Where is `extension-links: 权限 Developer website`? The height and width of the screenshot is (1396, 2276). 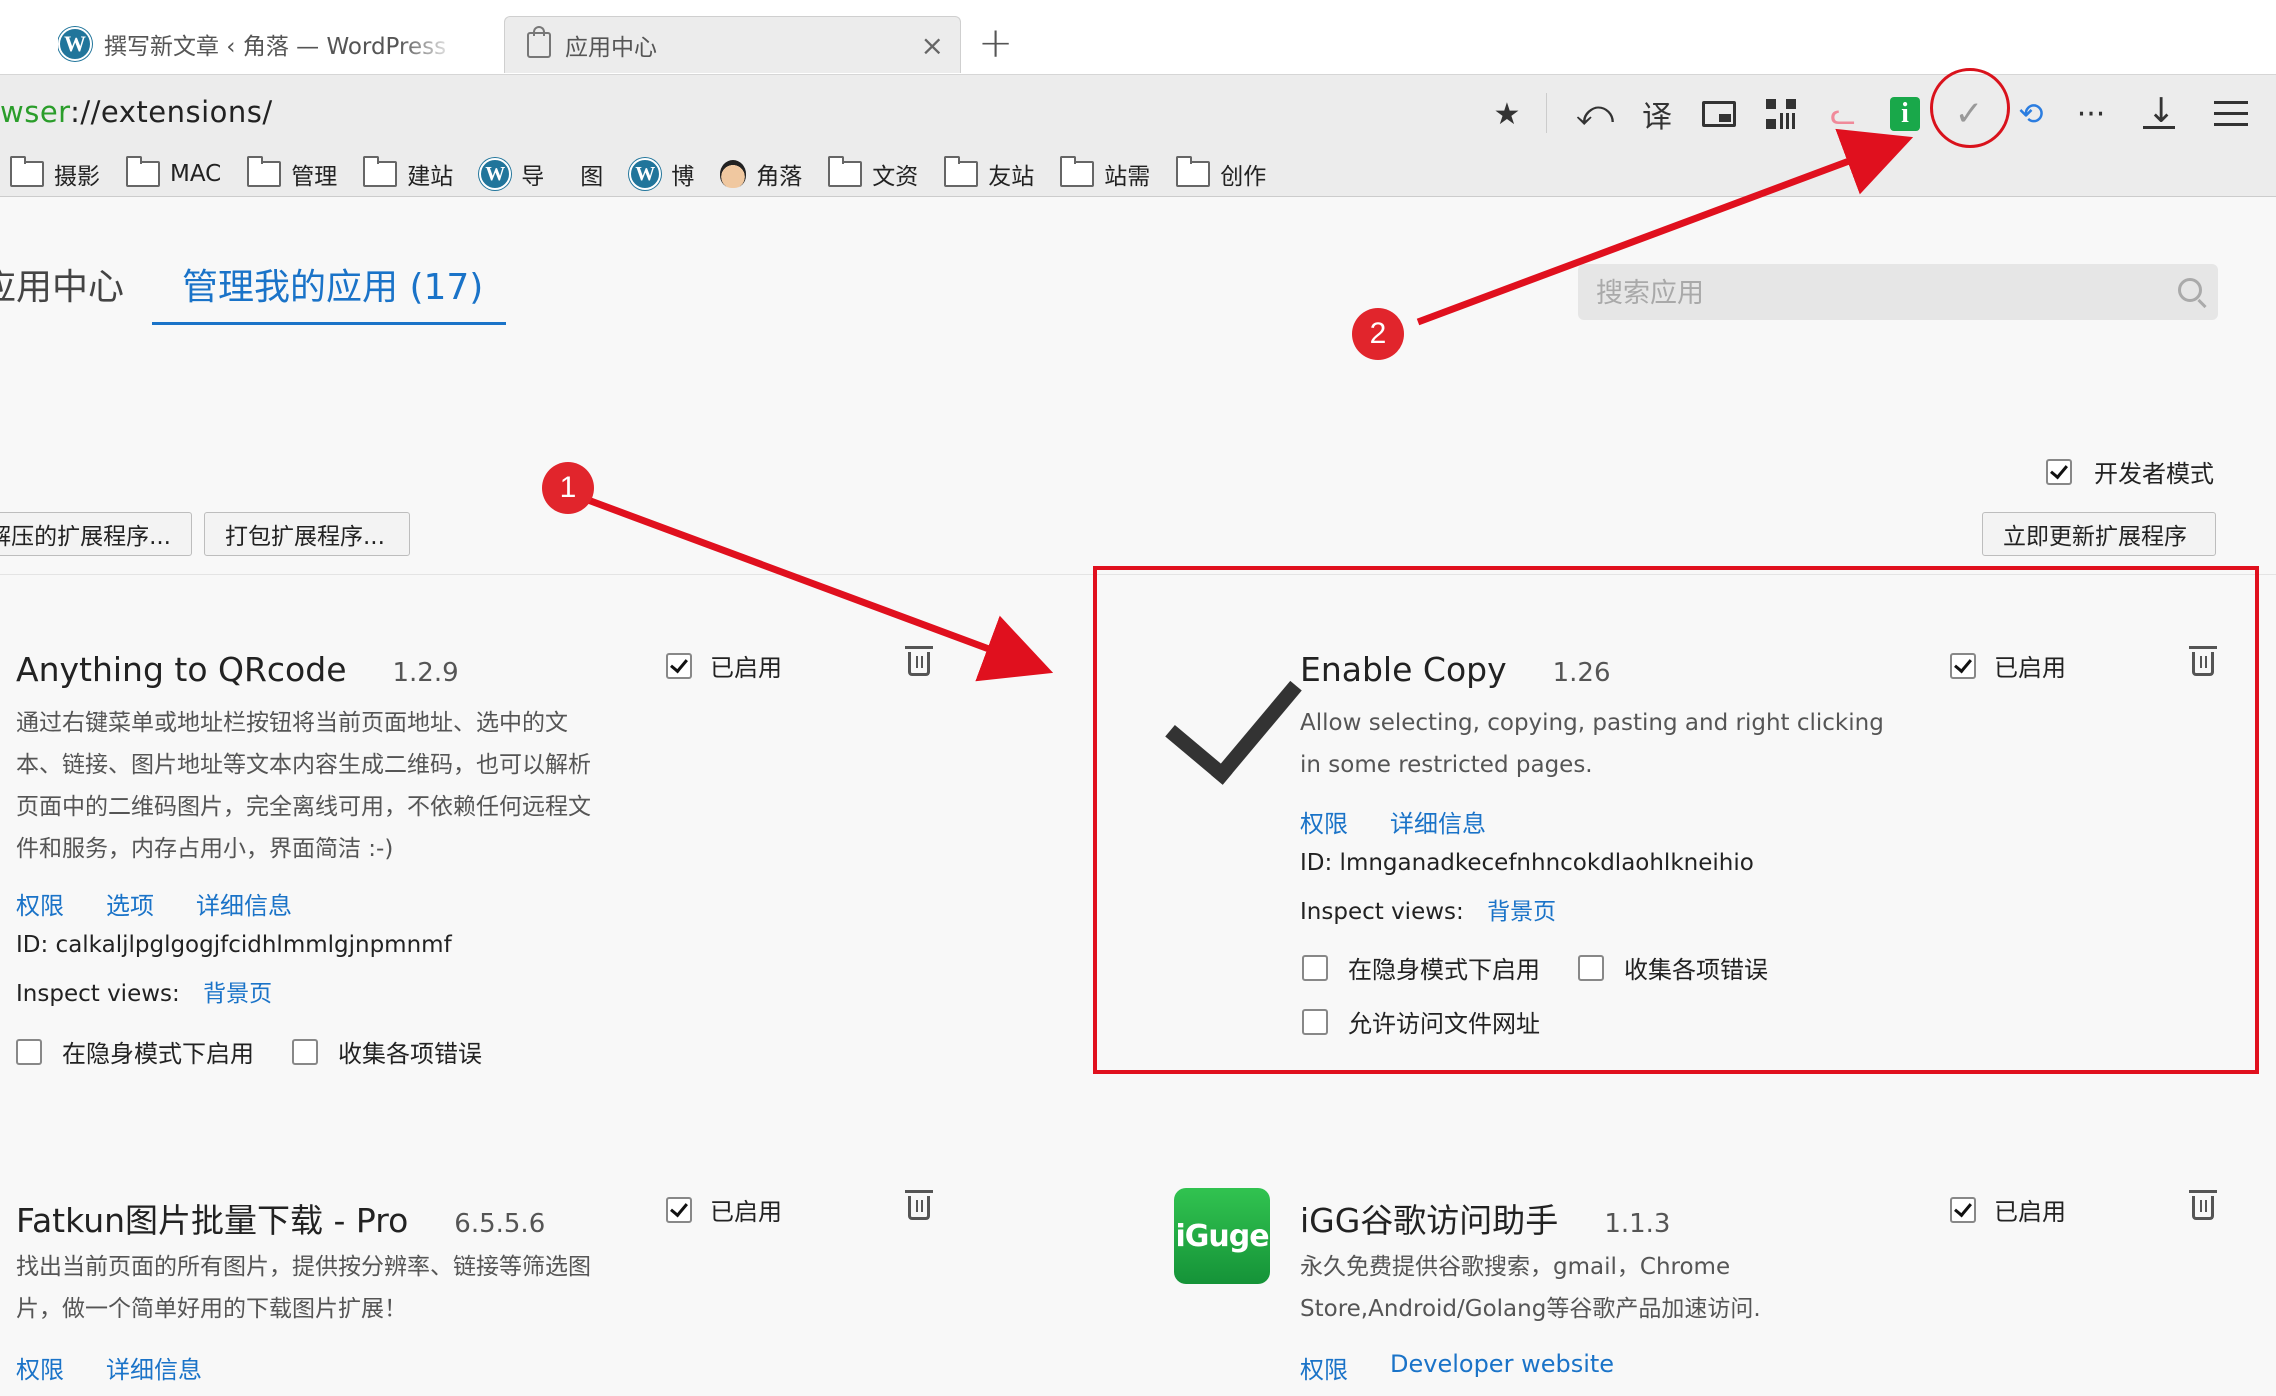 extension-links: 权限 Developer website is located at coordinates (1457, 1367).